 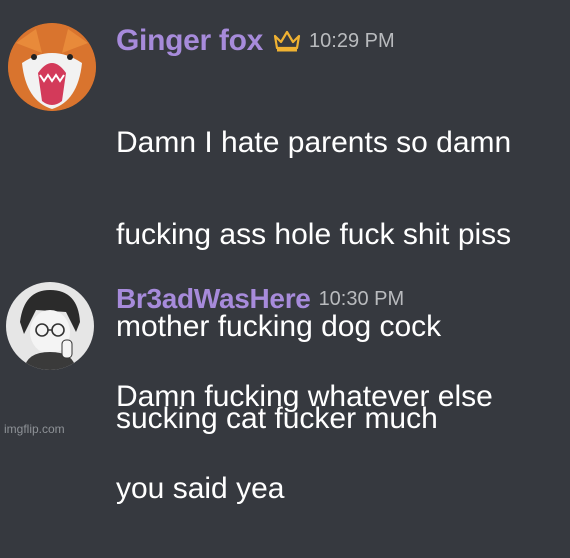 What do you see at coordinates (50, 326) in the screenshot?
I see `user-avatar` at bounding box center [50, 326].